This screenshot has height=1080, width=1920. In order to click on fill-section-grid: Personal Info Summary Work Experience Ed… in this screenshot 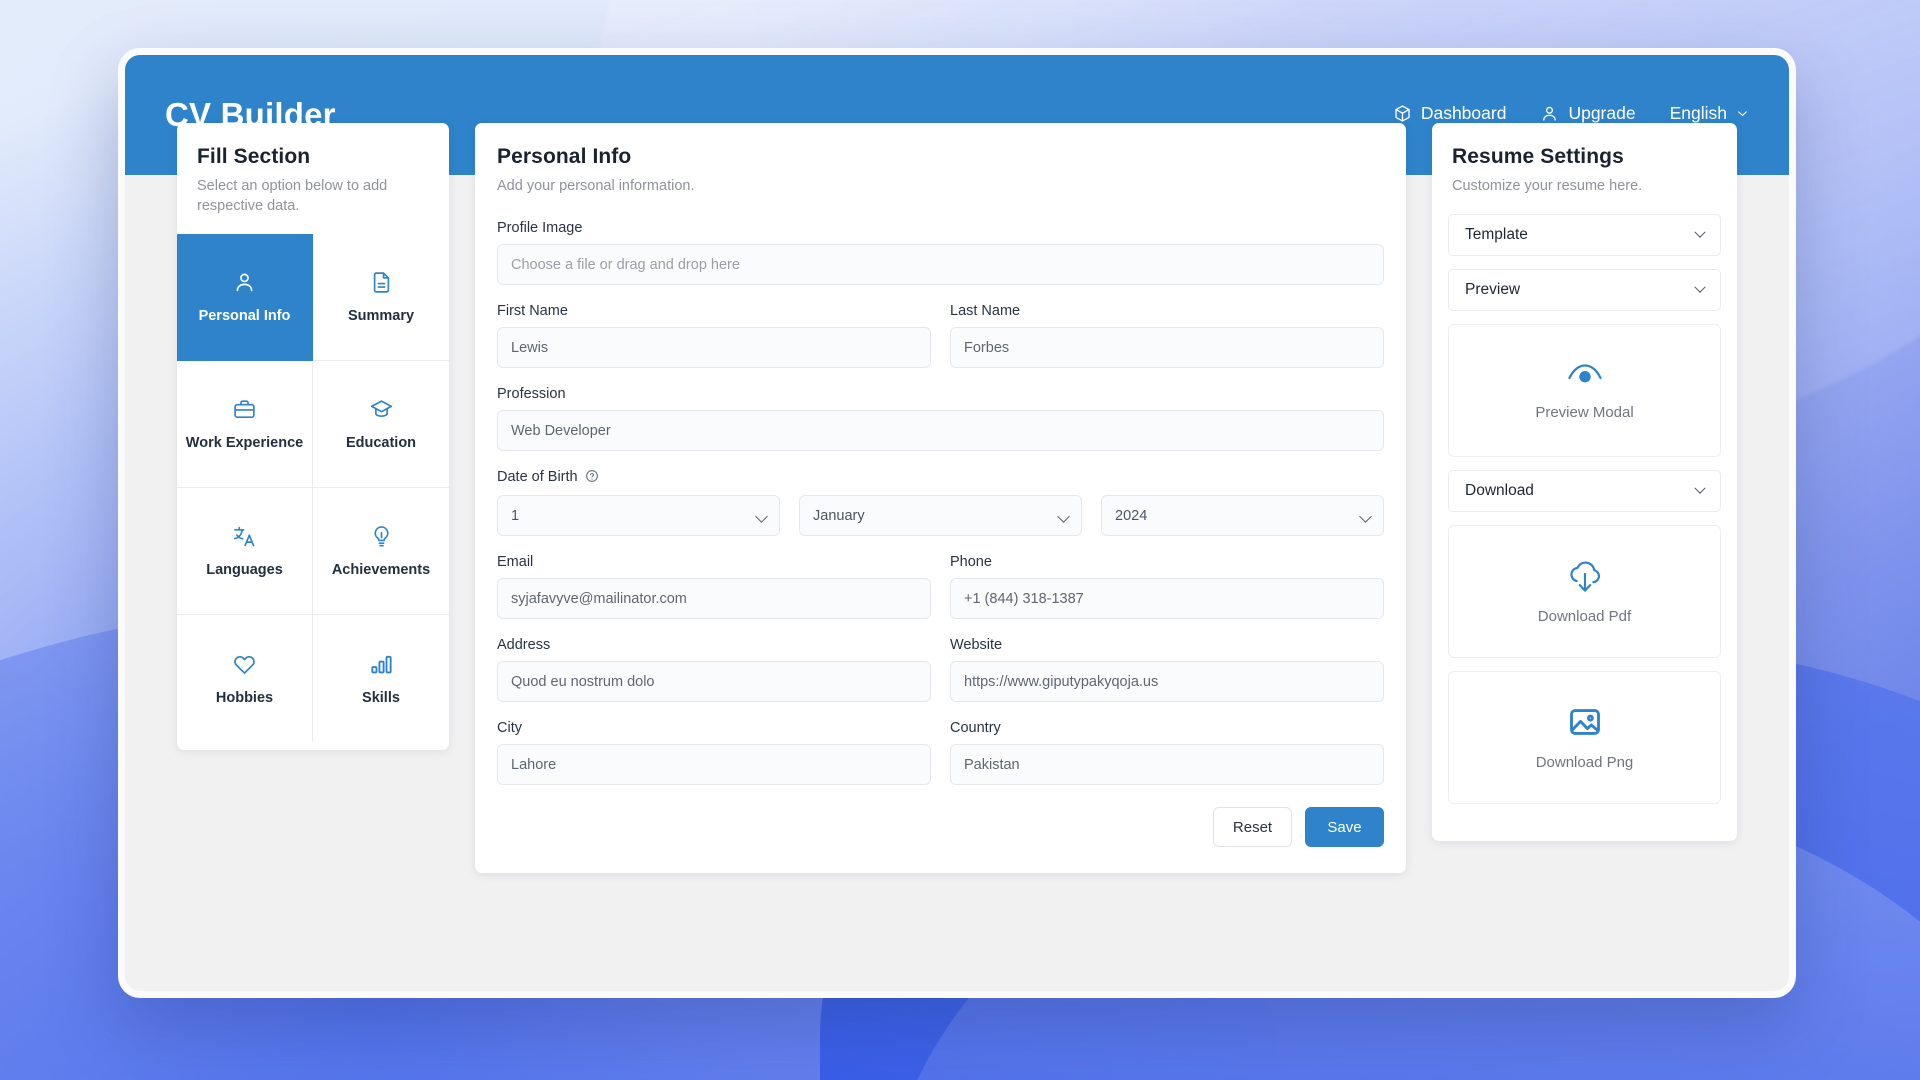, I will do `click(313, 492)`.